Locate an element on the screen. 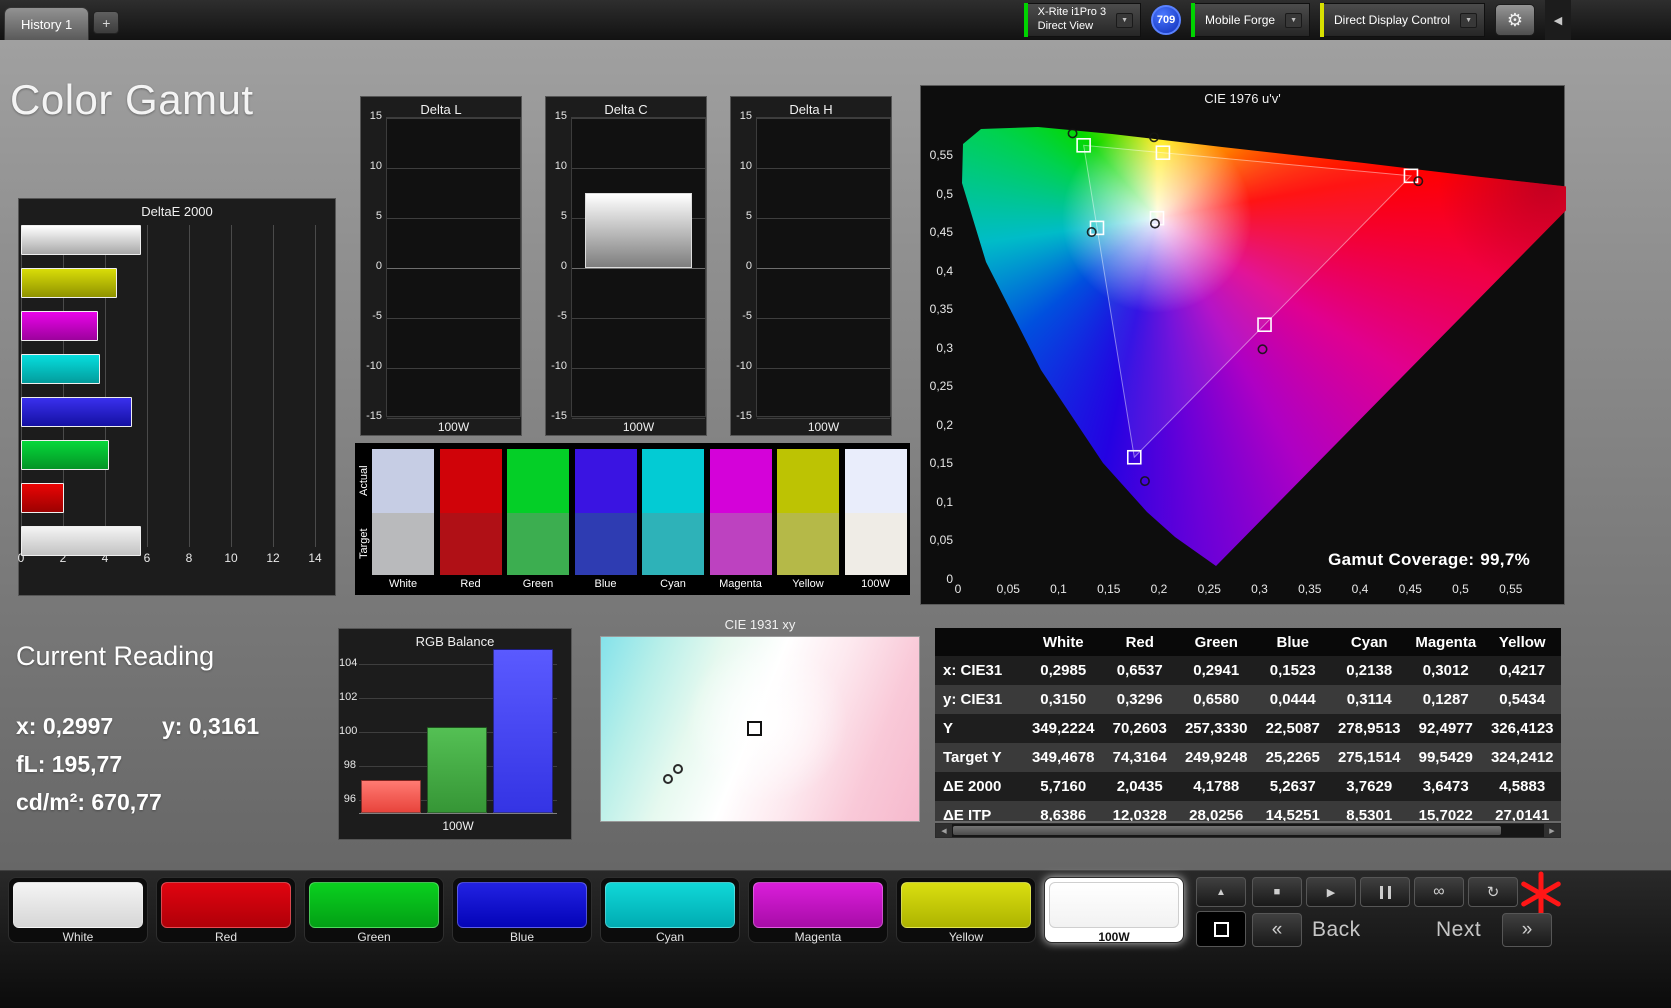  chart-title: CIE 1976 u'v' is located at coordinates (1242, 98).